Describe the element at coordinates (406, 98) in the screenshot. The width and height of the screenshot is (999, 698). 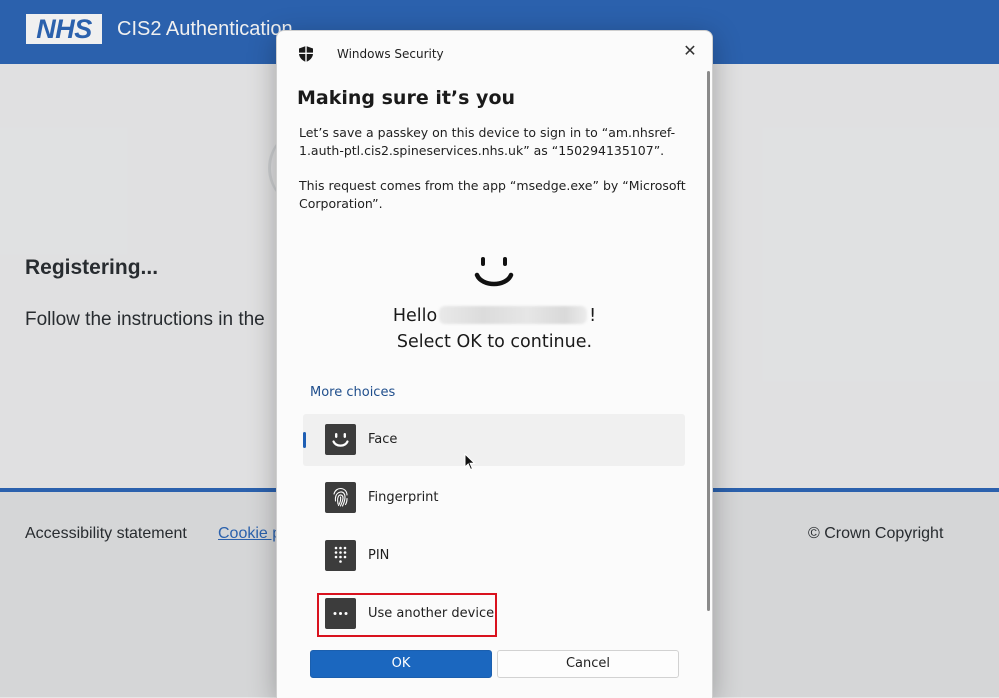
I see `dialog-heading: Making sure it’s you` at that location.